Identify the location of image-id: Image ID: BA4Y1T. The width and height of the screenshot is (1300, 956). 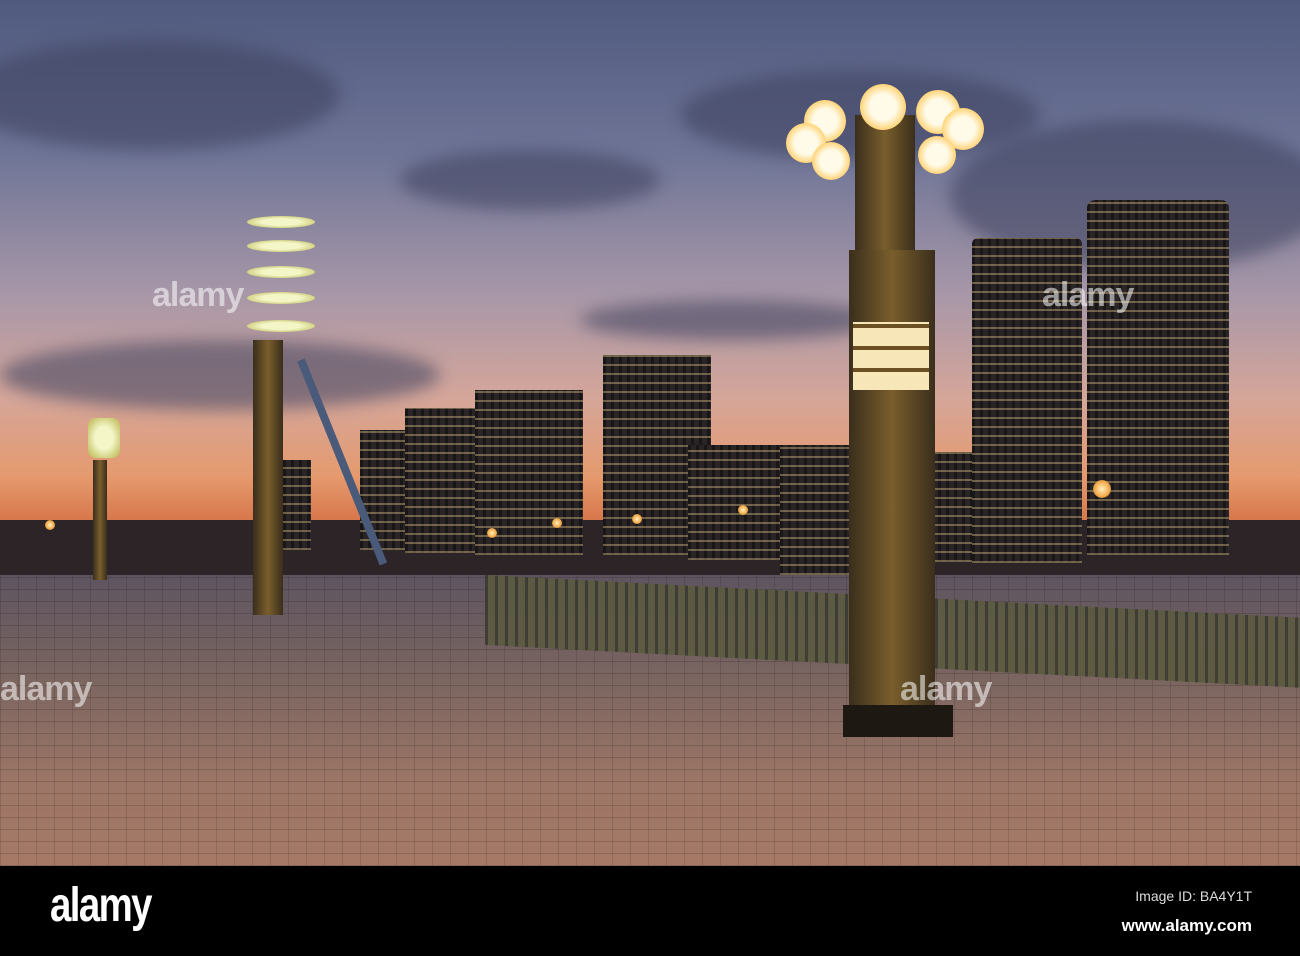
(1193, 896).